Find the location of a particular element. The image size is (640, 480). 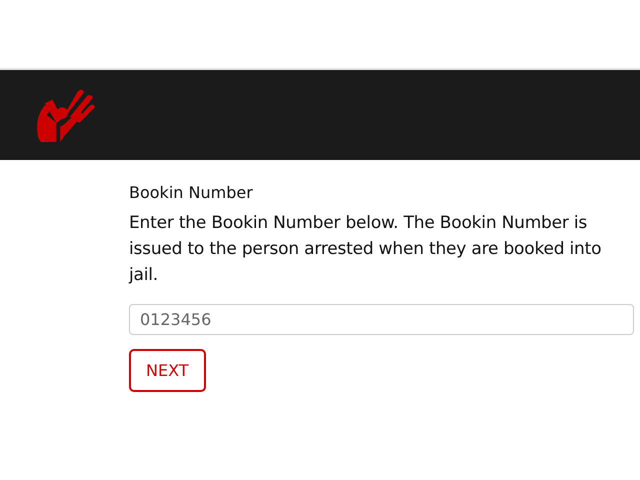

instructions: Enter the Bookin Number below. The Bookin Number is issued to the person arrested when they are booked into jail. is located at coordinates (365, 249).